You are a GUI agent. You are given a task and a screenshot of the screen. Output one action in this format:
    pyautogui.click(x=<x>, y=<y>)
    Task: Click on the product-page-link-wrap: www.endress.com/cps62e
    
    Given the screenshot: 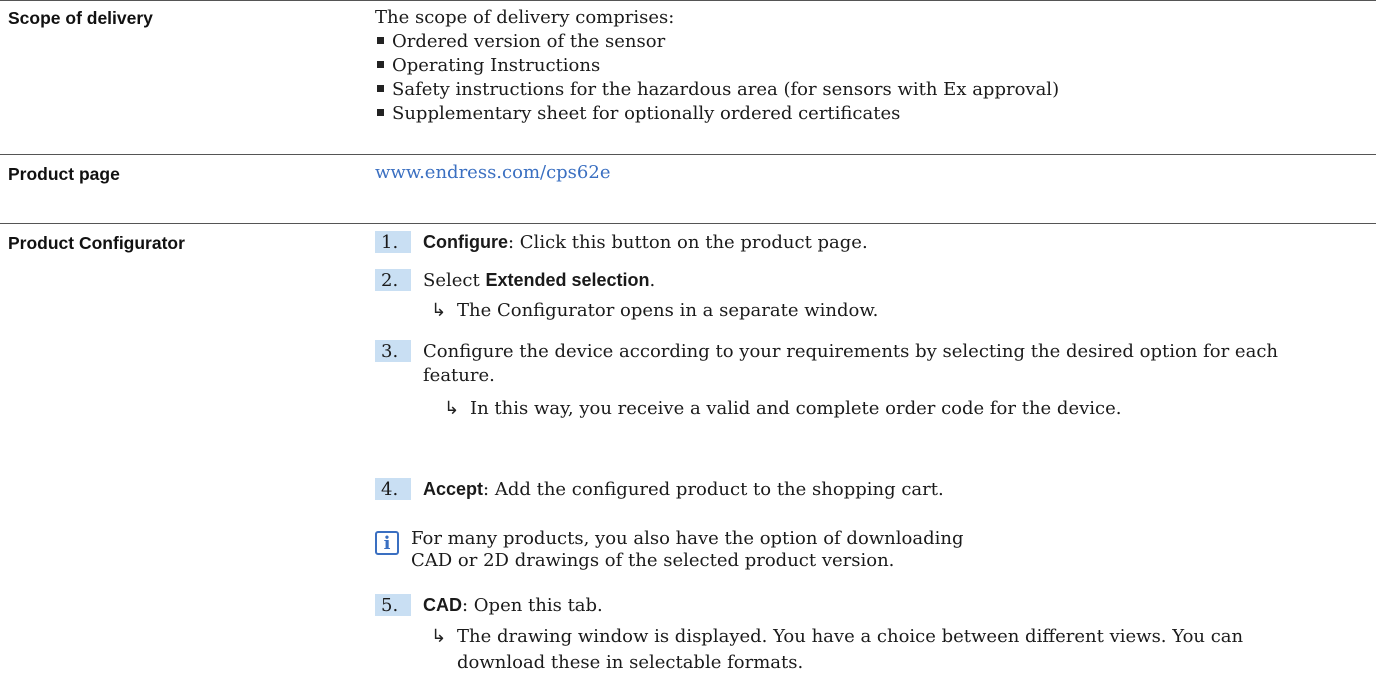 What is the action you would take?
    pyautogui.click(x=492, y=173)
    